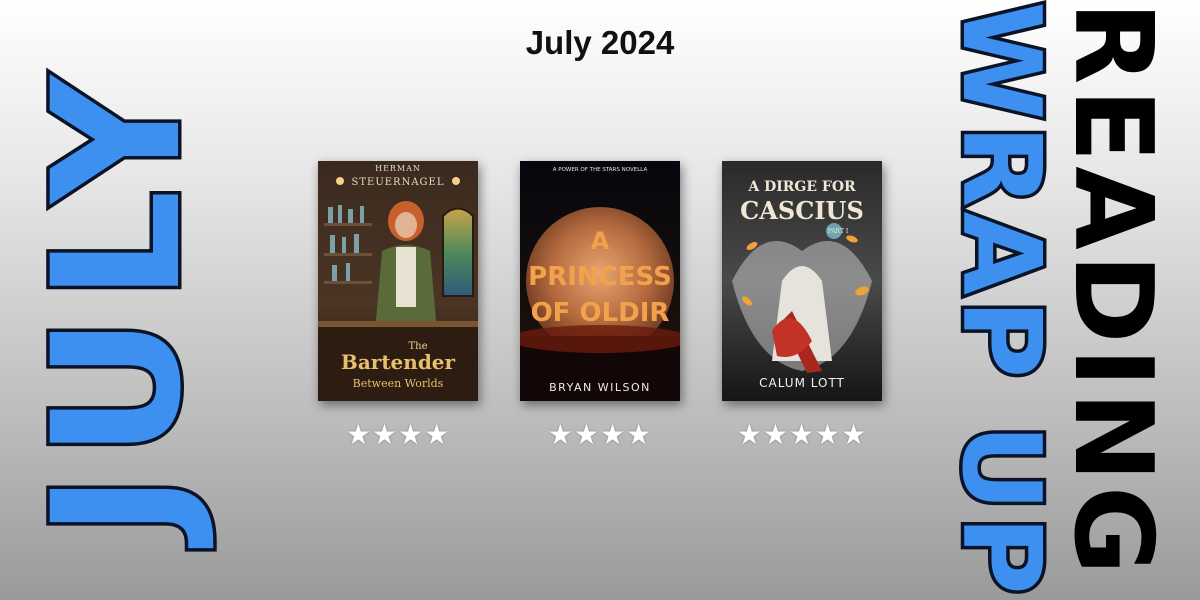 The image size is (1200, 600). What do you see at coordinates (600, 42) in the screenshot?
I see `month-heading: July 2024` at bounding box center [600, 42].